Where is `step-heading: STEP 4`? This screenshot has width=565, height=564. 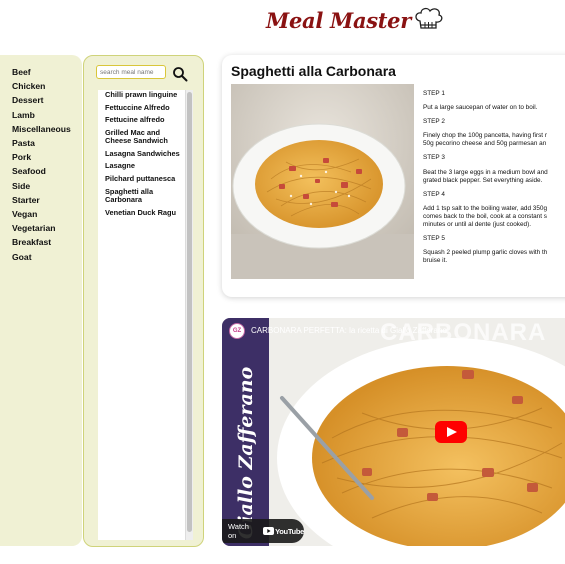 step-heading: STEP 4 is located at coordinates (434, 194).